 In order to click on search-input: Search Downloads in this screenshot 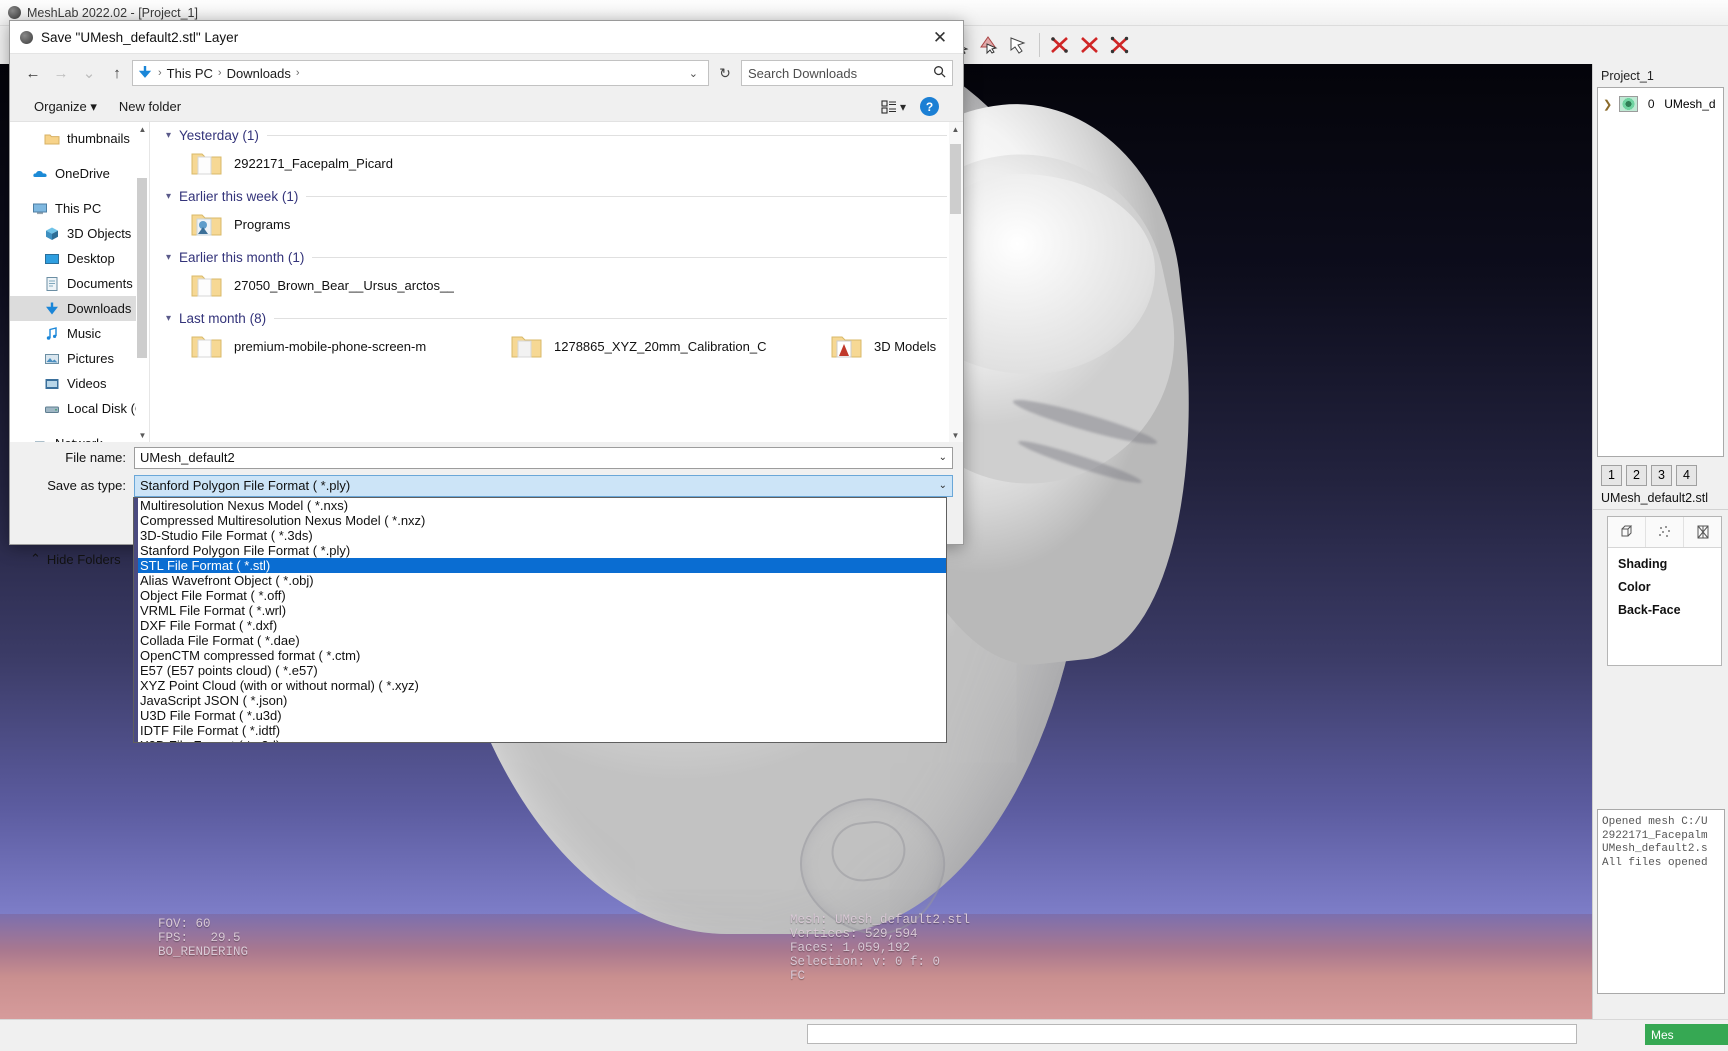, I will do `click(847, 73)`.